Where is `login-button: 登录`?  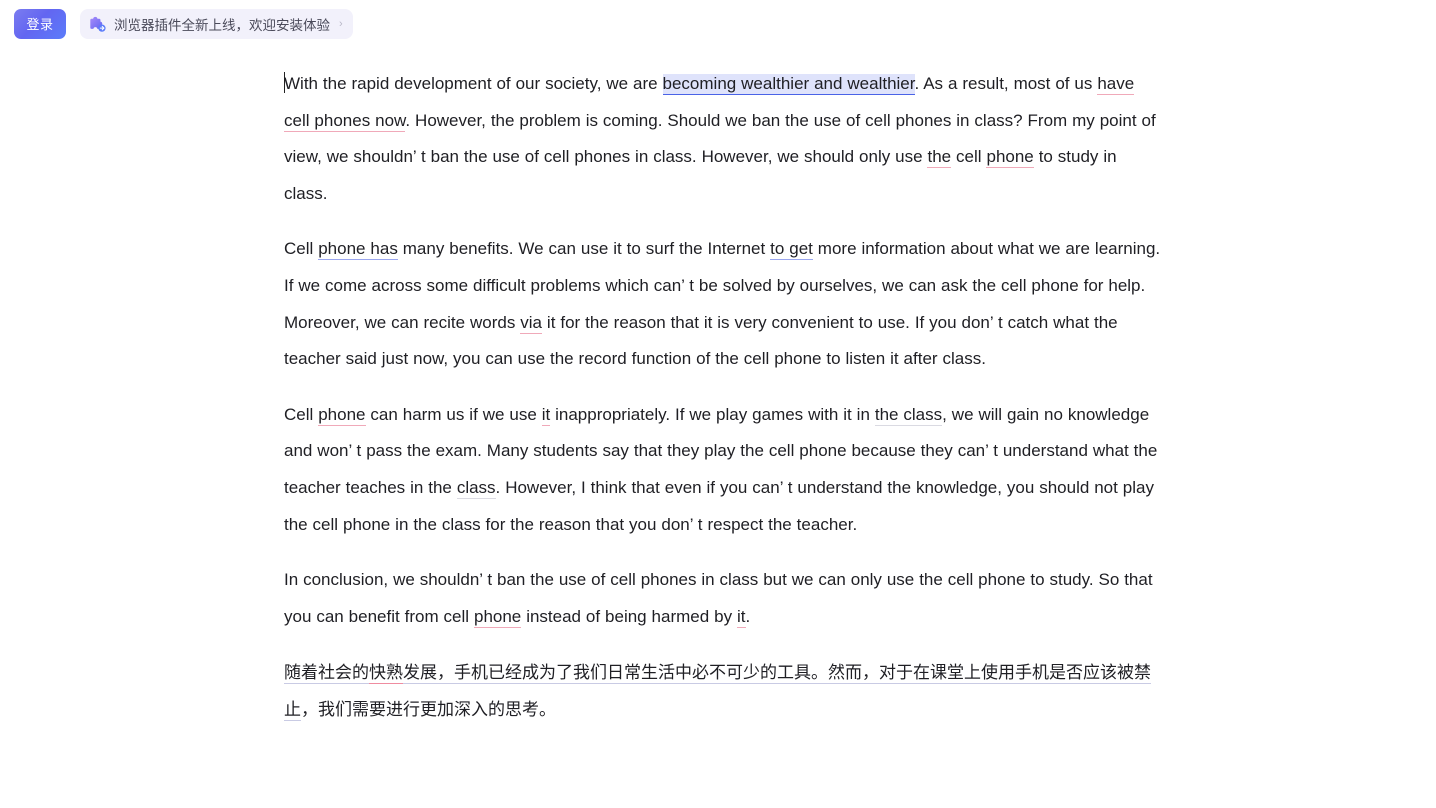 login-button: 登录 is located at coordinates (40, 24).